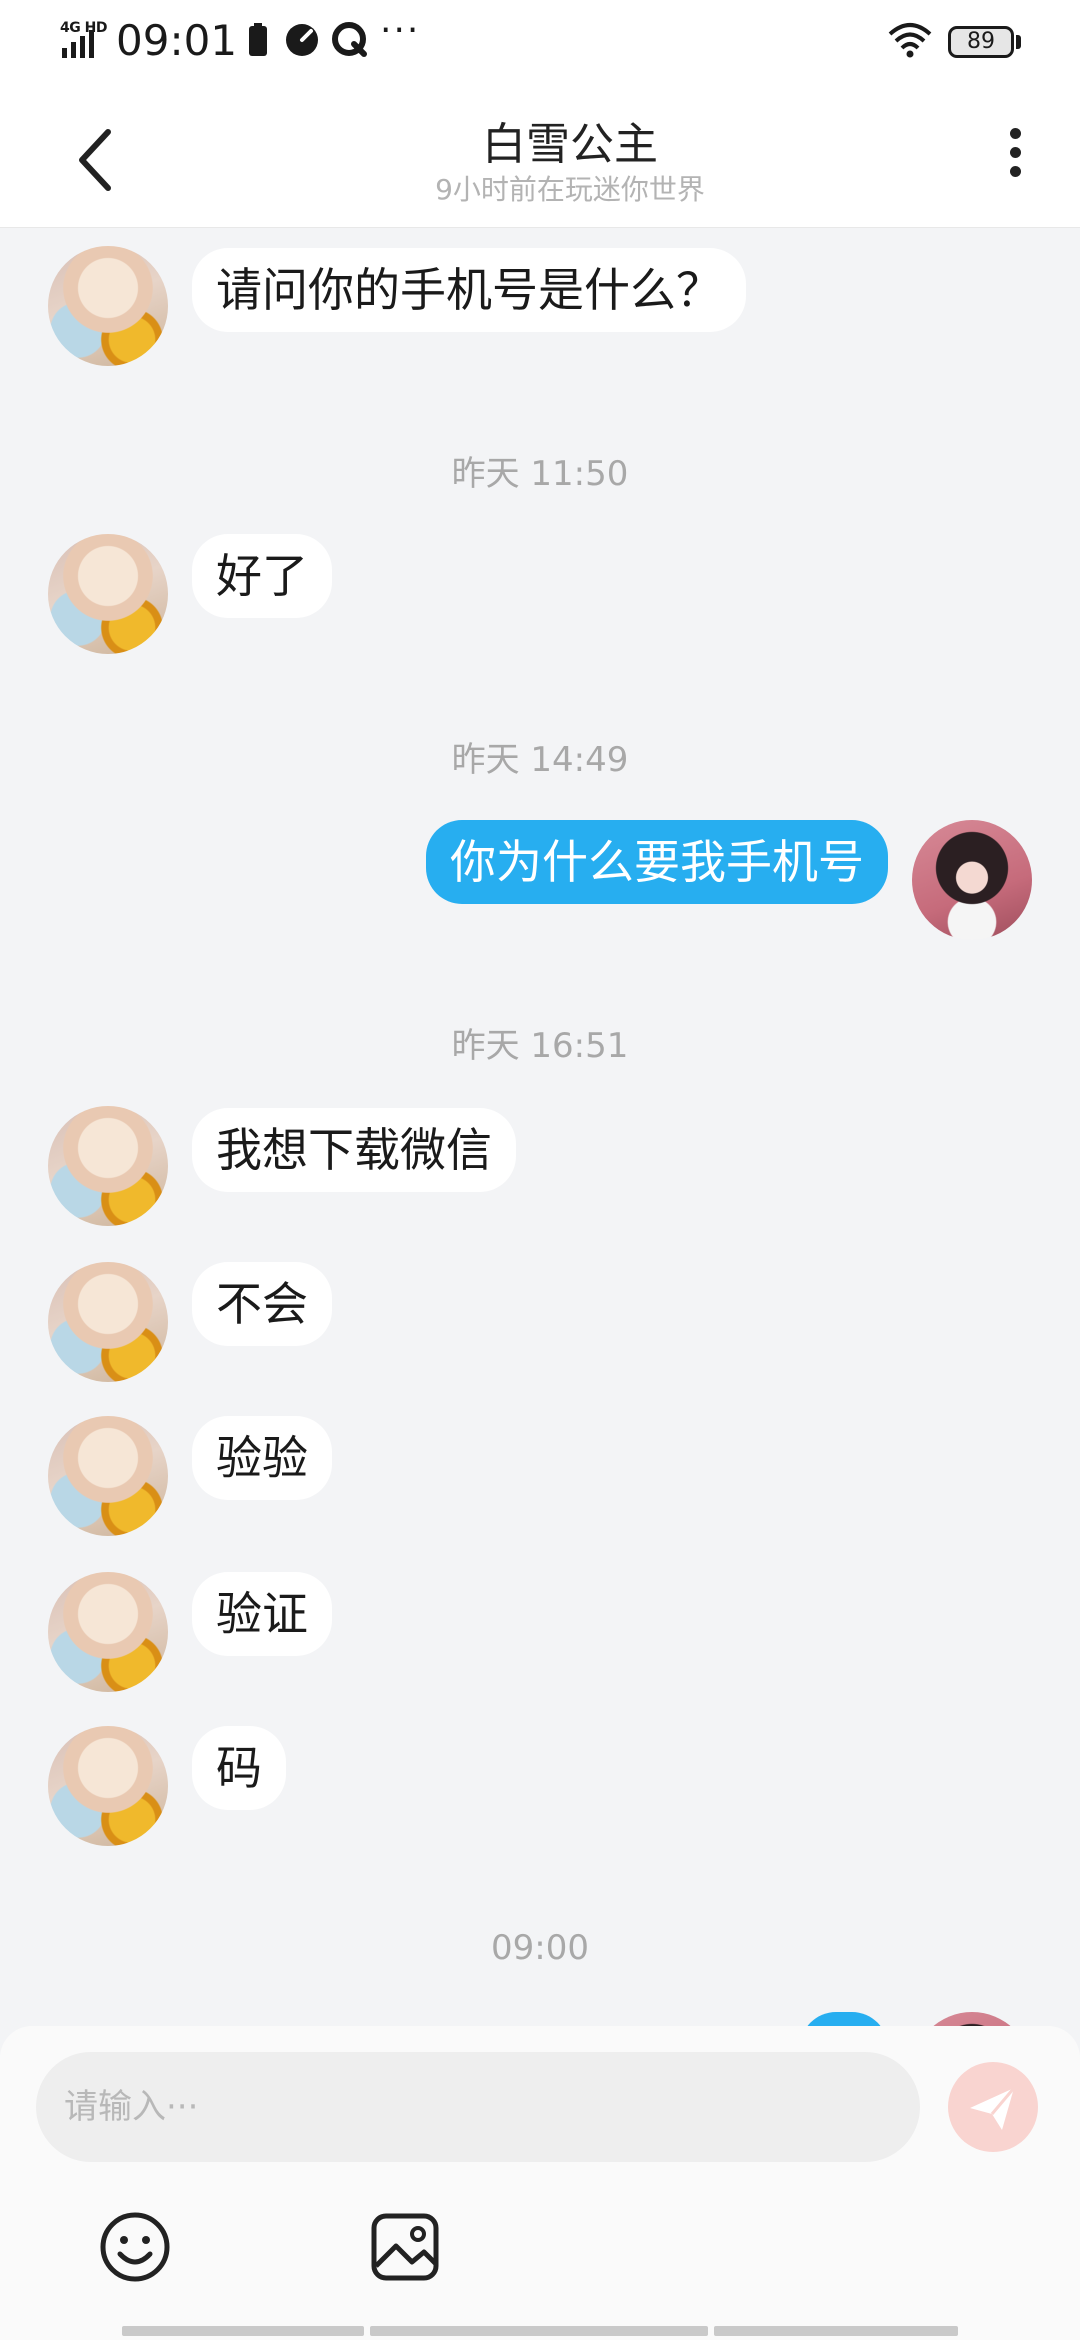  Describe the element at coordinates (262, 1458) in the screenshot. I see `message-bubble-received: 验验` at that location.